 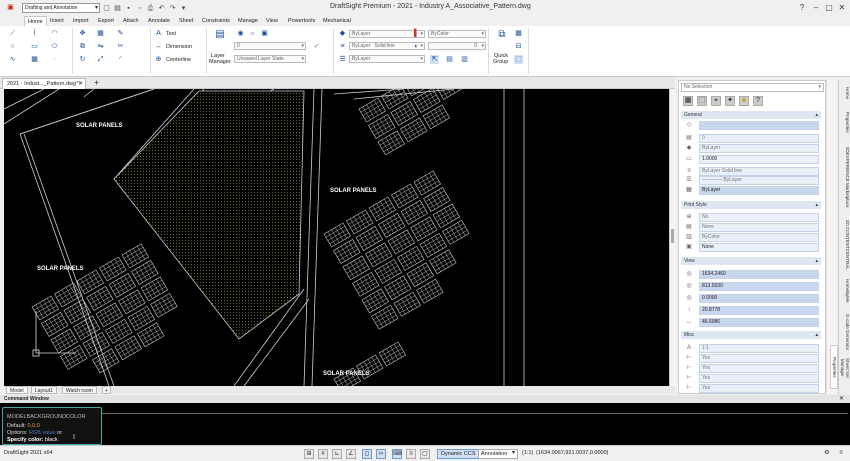 What do you see at coordinates (82, 59) in the screenshot?
I see `rotate-icon: ↻` at bounding box center [82, 59].